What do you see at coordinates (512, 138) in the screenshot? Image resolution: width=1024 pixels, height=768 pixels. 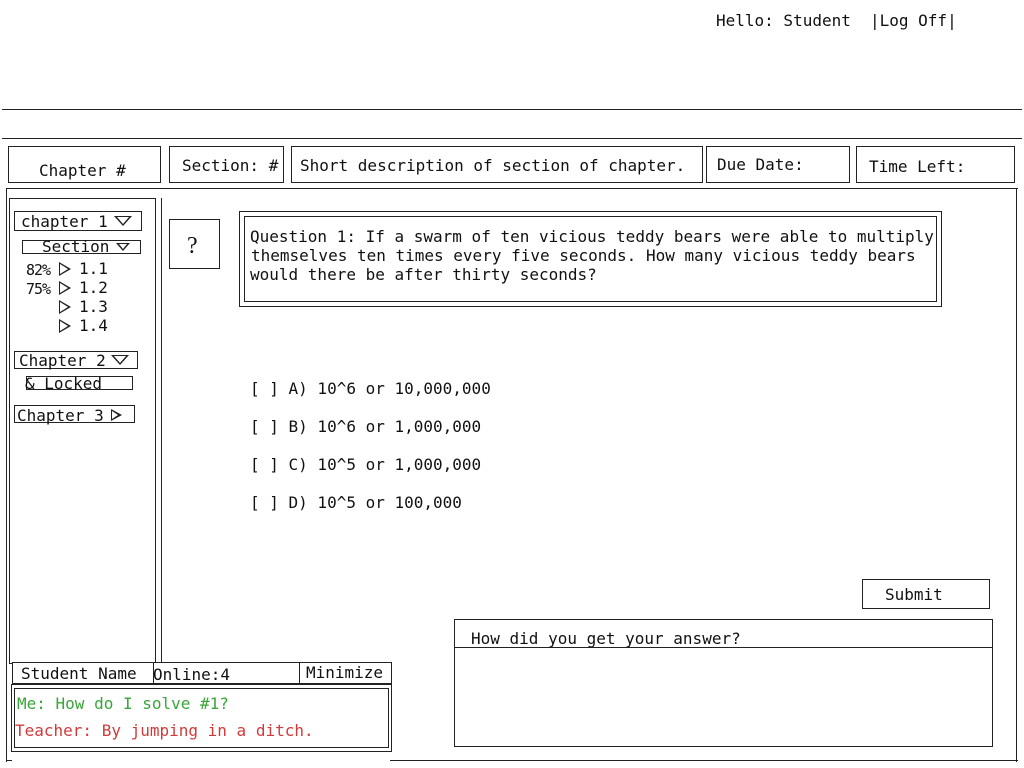 I see `infobar-top-line` at bounding box center [512, 138].